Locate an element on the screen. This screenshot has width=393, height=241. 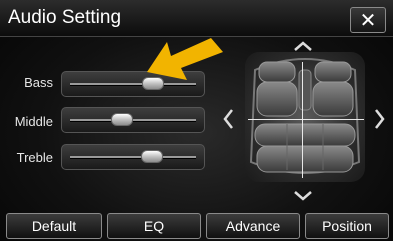
default-button: Default is located at coordinates (54, 226).